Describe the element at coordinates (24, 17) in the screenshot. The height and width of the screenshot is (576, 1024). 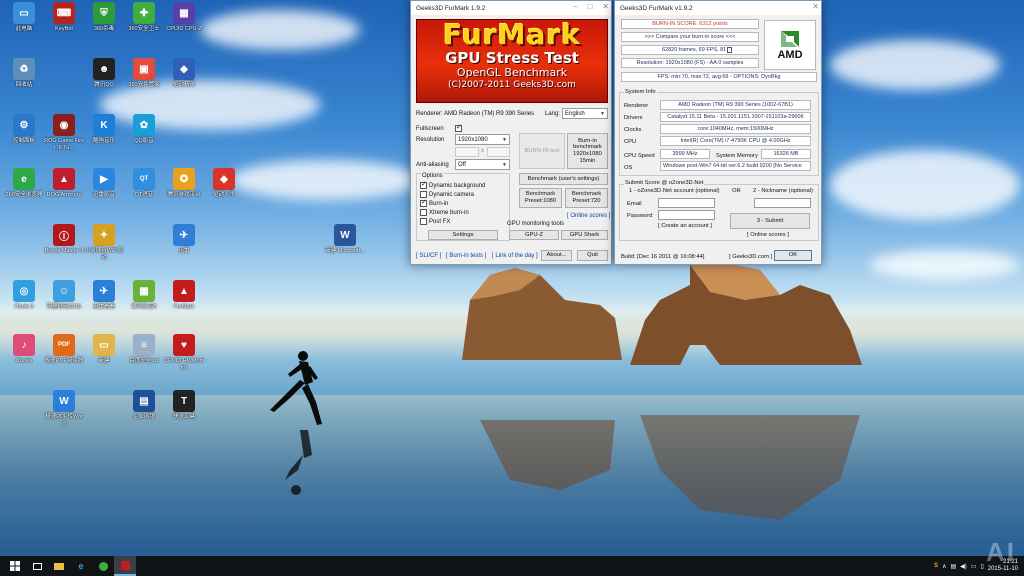
I see `desktop-shortcut: ▭ 此电脑` at that location.